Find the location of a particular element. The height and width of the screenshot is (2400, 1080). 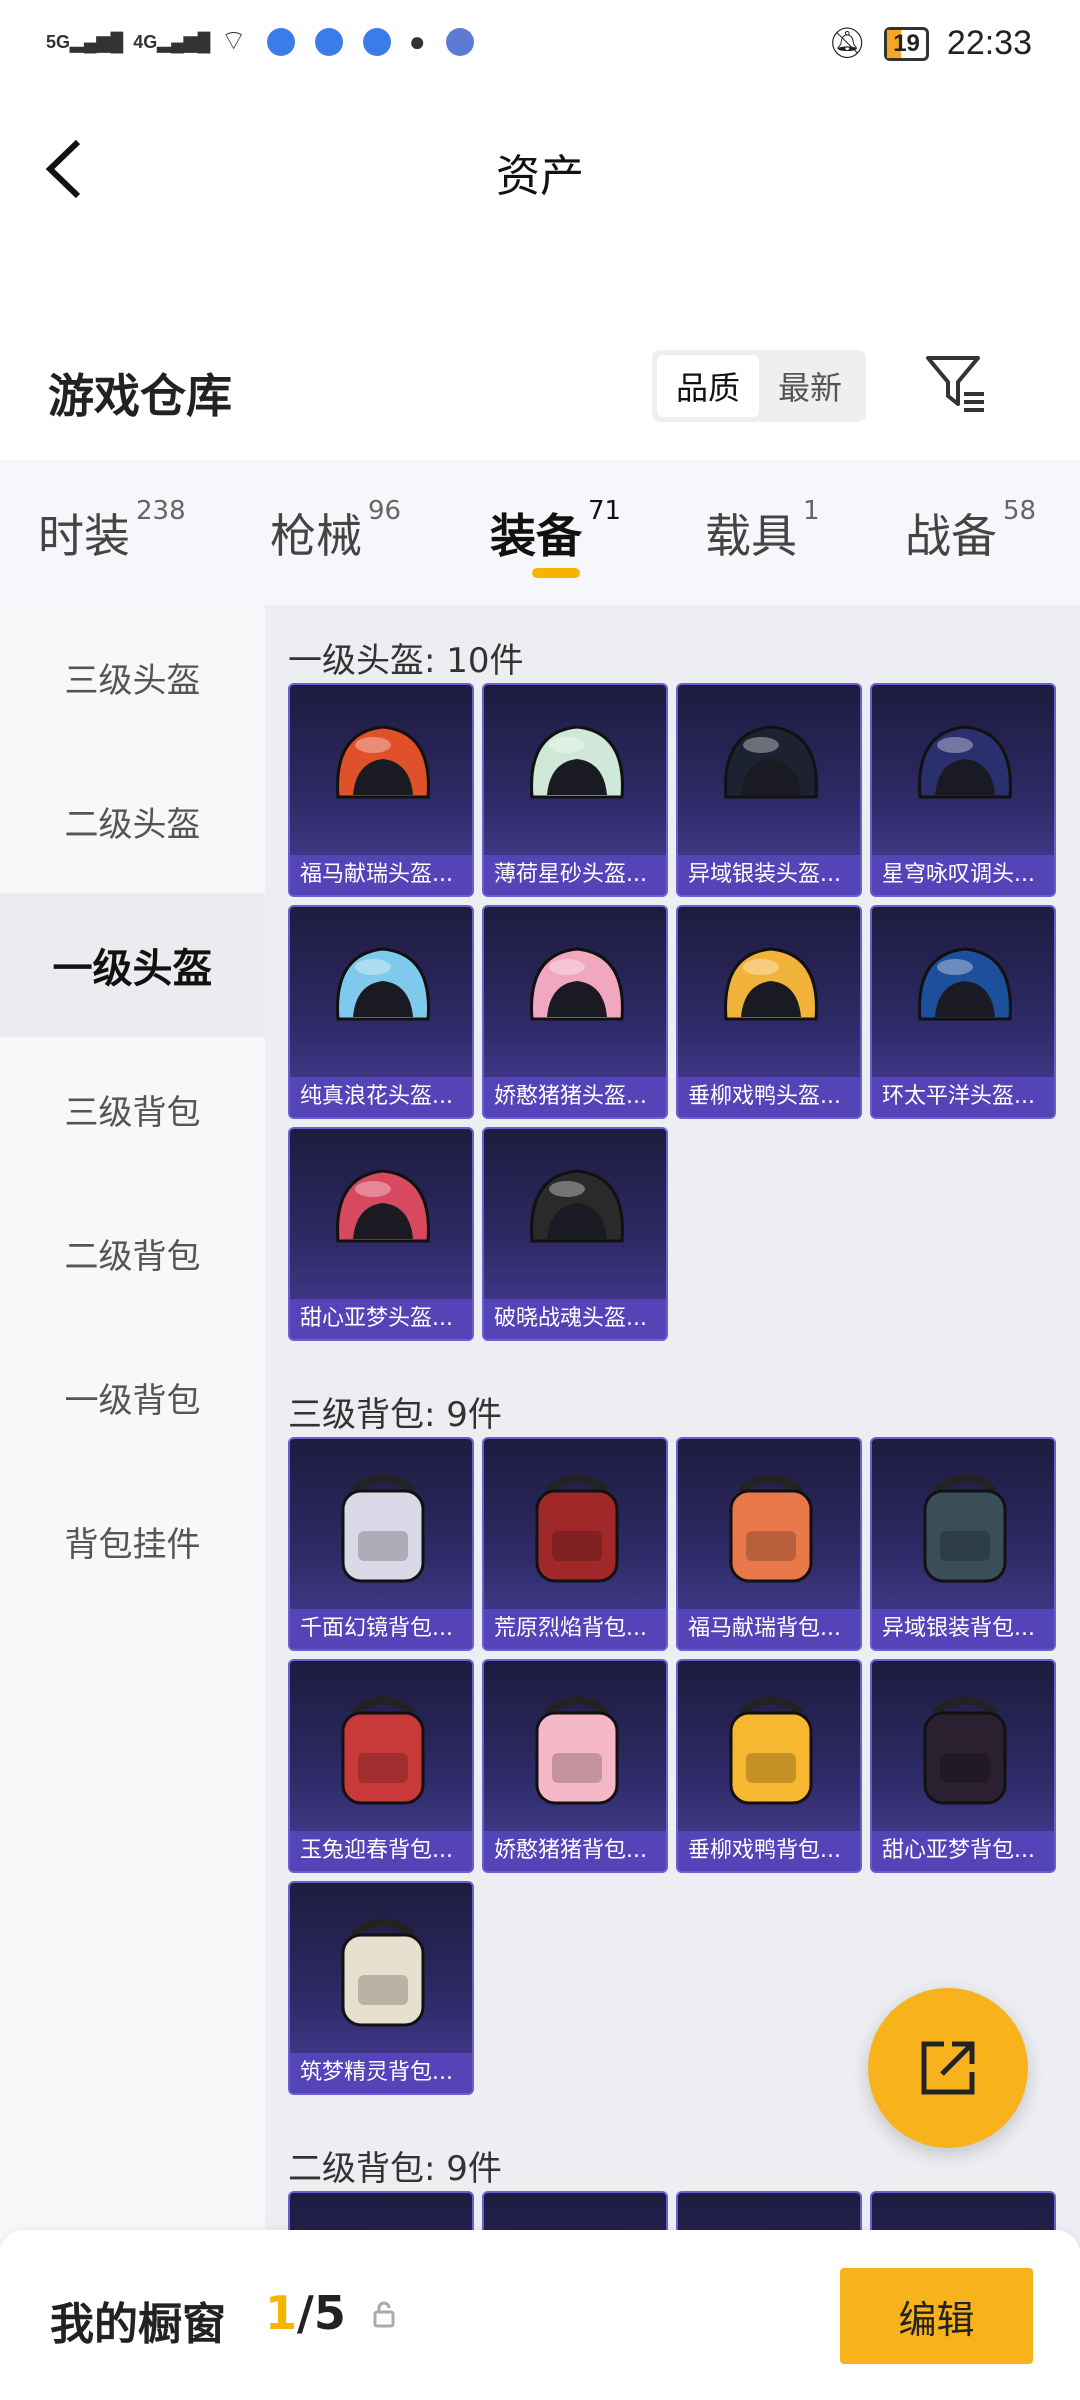

app-header: 资产 is located at coordinates (540, 170).